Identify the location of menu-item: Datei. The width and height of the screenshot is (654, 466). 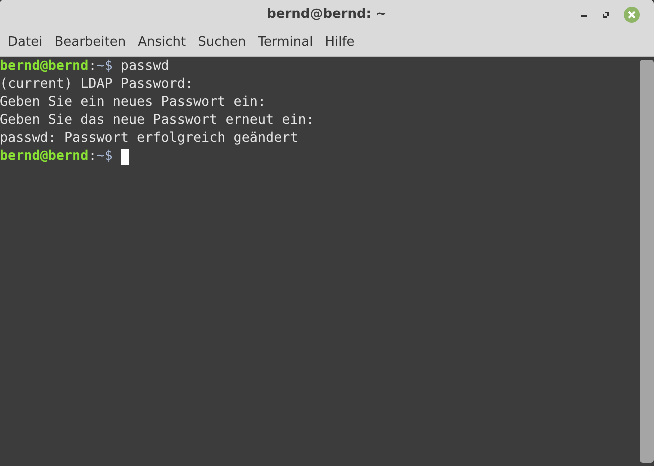
(25, 42).